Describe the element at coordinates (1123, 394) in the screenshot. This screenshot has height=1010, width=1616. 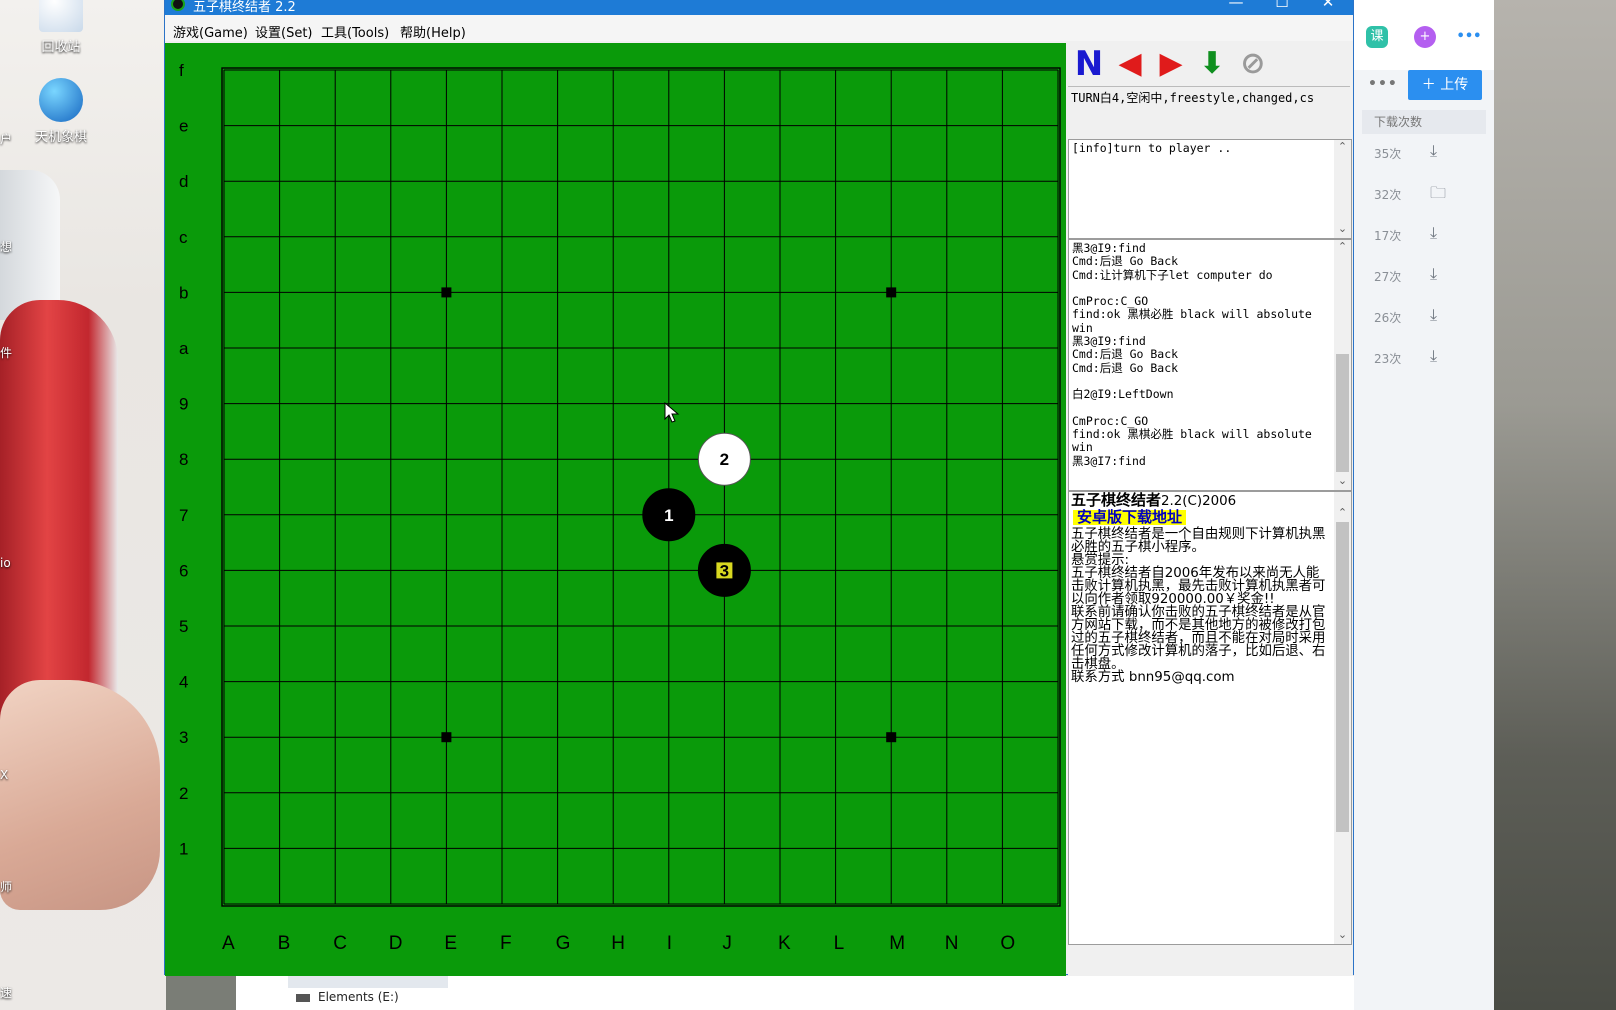
I see `log-line: 白2@I9:LeftDown` at that location.